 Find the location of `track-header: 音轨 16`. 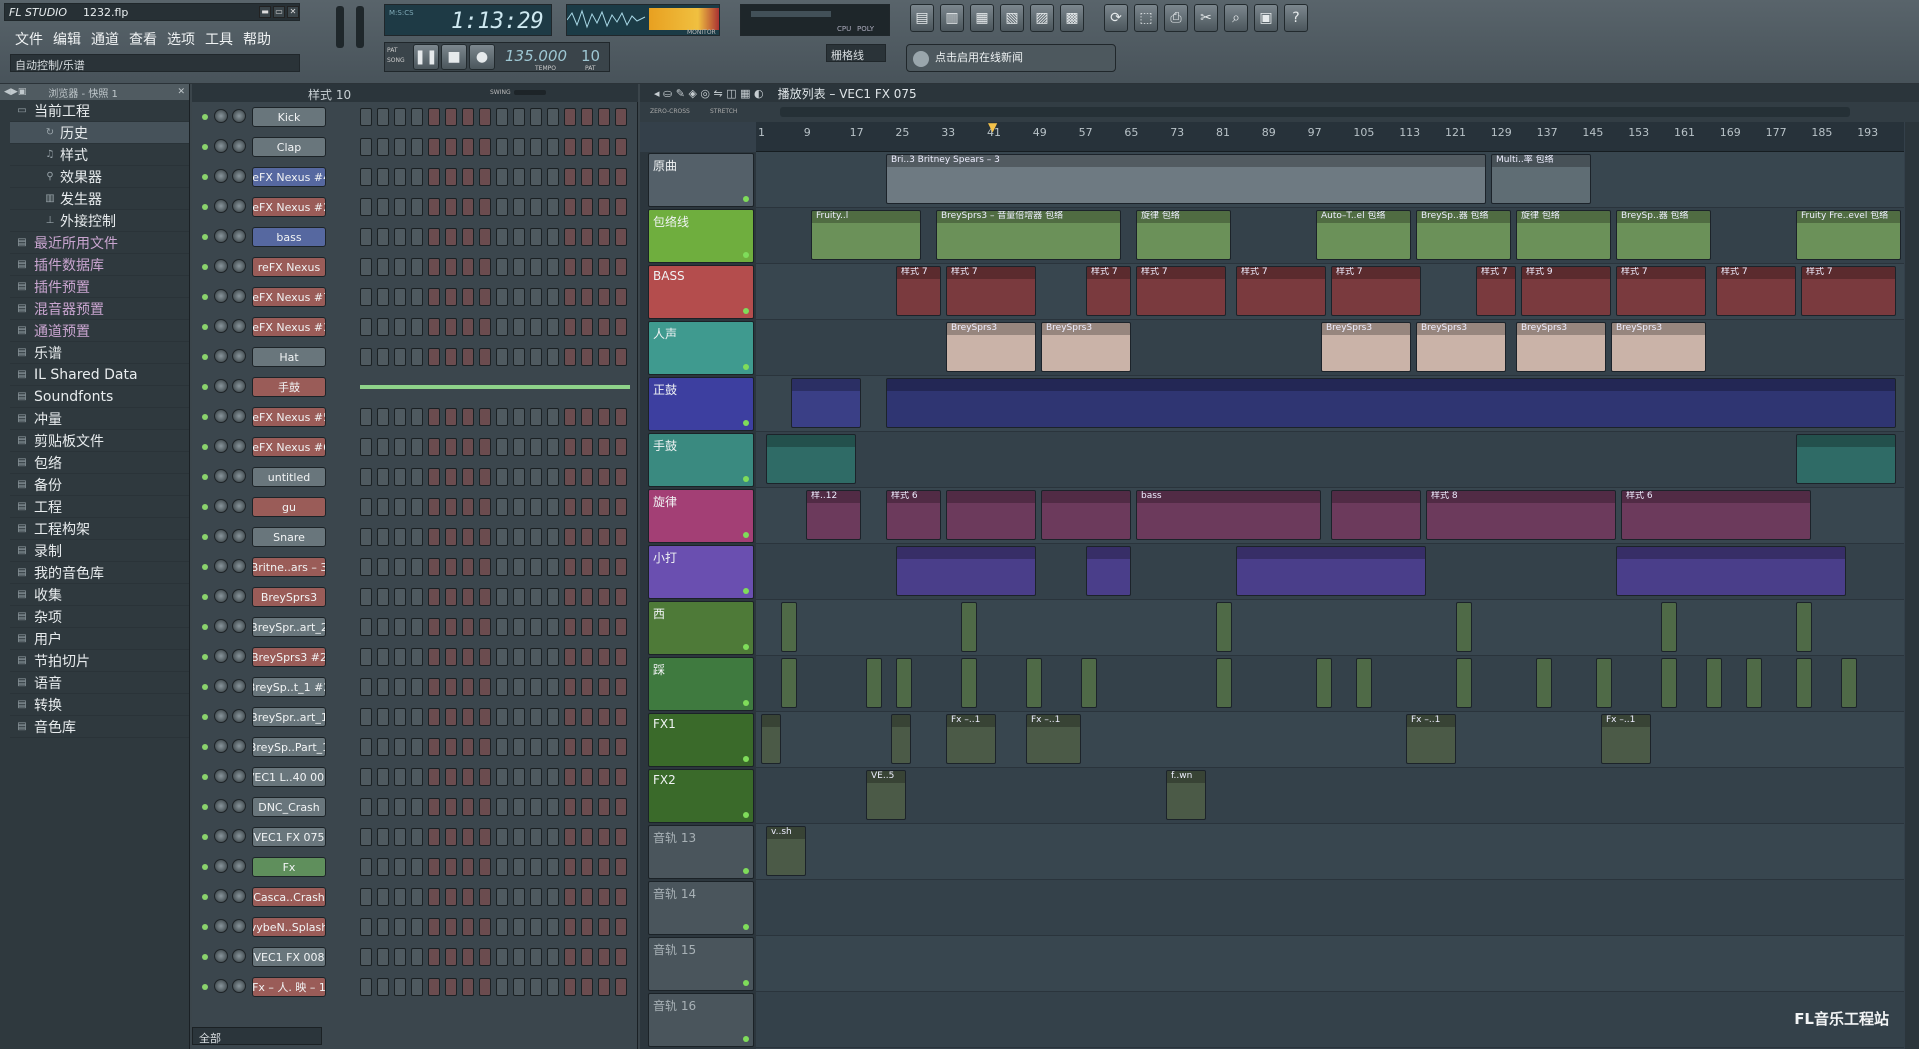

track-header: 音轨 16 is located at coordinates (701, 1020).